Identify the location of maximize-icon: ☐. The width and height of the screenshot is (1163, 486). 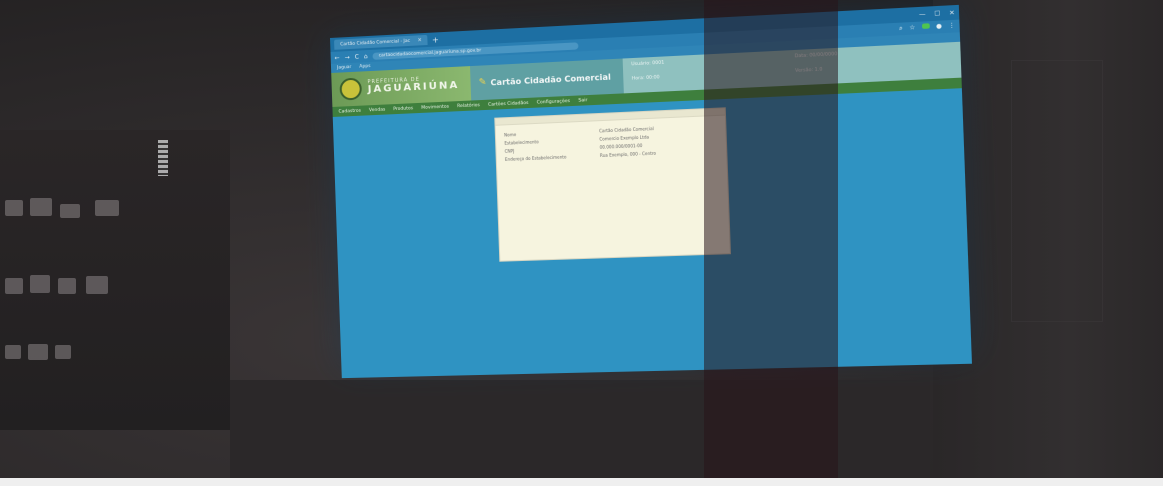
(937, 14).